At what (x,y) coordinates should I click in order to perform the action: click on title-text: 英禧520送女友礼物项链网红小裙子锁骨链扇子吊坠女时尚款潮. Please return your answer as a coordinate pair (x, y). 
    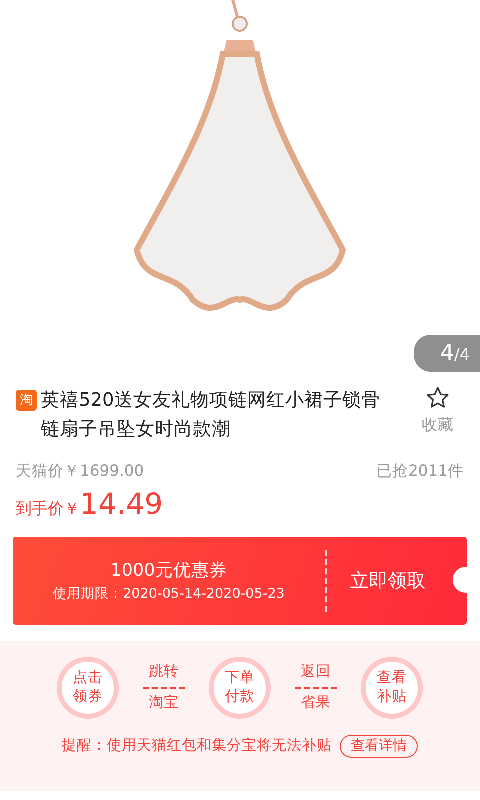
    Looking at the image, I should click on (211, 415).